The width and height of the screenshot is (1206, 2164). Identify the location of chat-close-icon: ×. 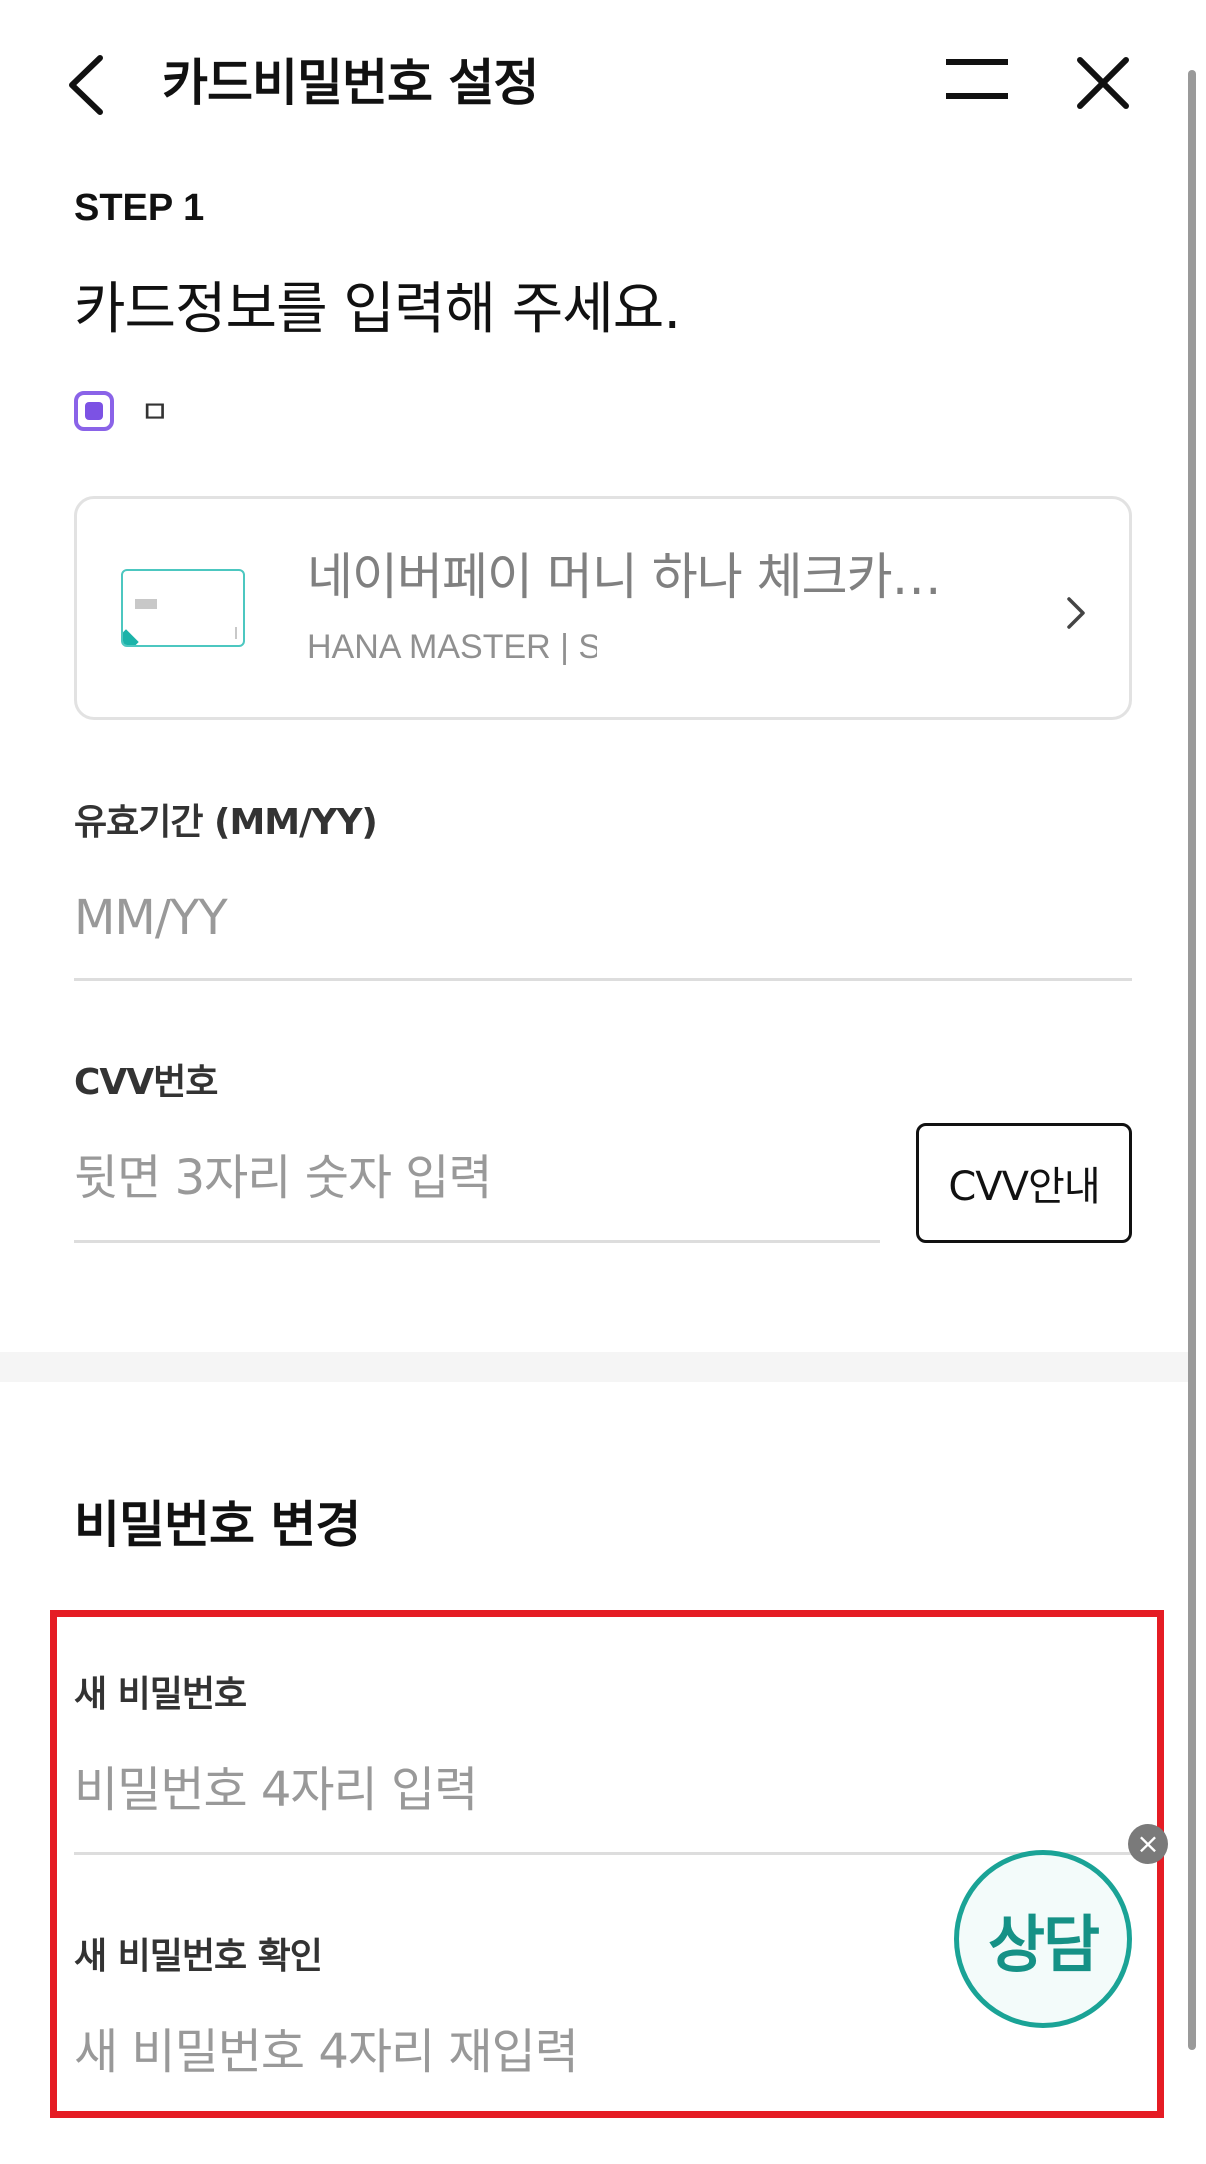
(1148, 1844).